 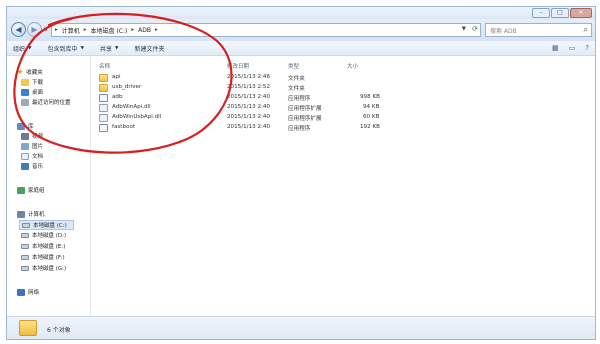 What do you see at coordinates (587, 48) in the screenshot?
I see `help-icon: ?` at bounding box center [587, 48].